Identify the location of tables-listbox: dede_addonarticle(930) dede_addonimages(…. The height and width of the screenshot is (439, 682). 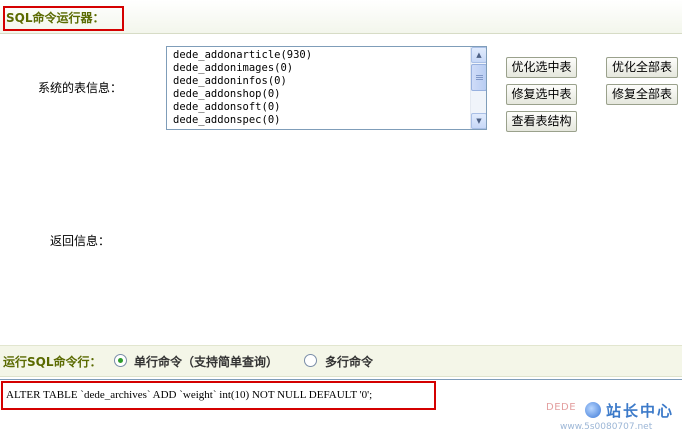
(326, 88).